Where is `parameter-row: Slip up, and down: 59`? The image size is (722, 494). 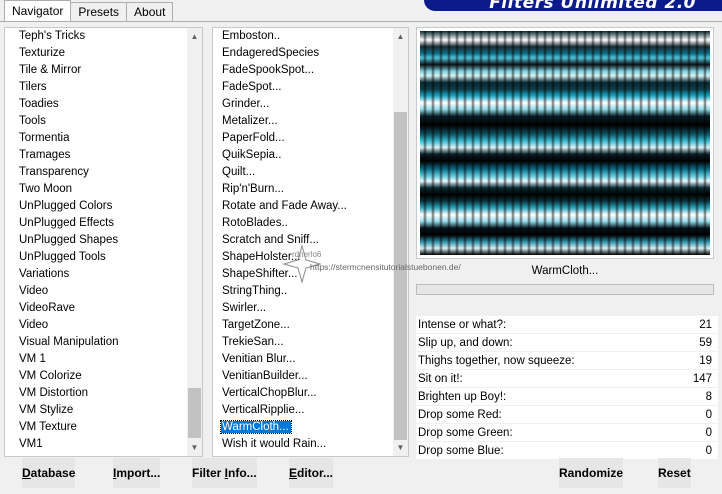 parameter-row: Slip up, and down: 59 is located at coordinates (567, 343).